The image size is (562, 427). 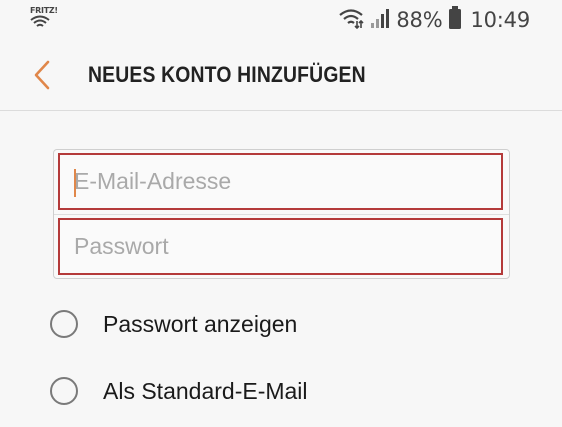 I want to click on password-input, so click(x=280, y=246).